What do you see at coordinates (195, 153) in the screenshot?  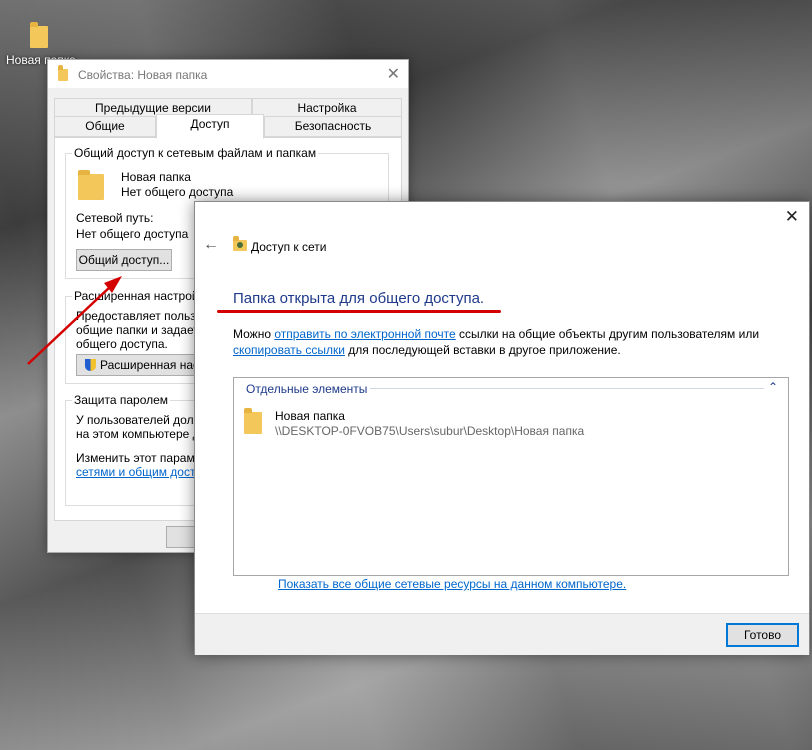 I see `network-sharing-label: Общий доступ к сетевым файлам и папкам` at bounding box center [195, 153].